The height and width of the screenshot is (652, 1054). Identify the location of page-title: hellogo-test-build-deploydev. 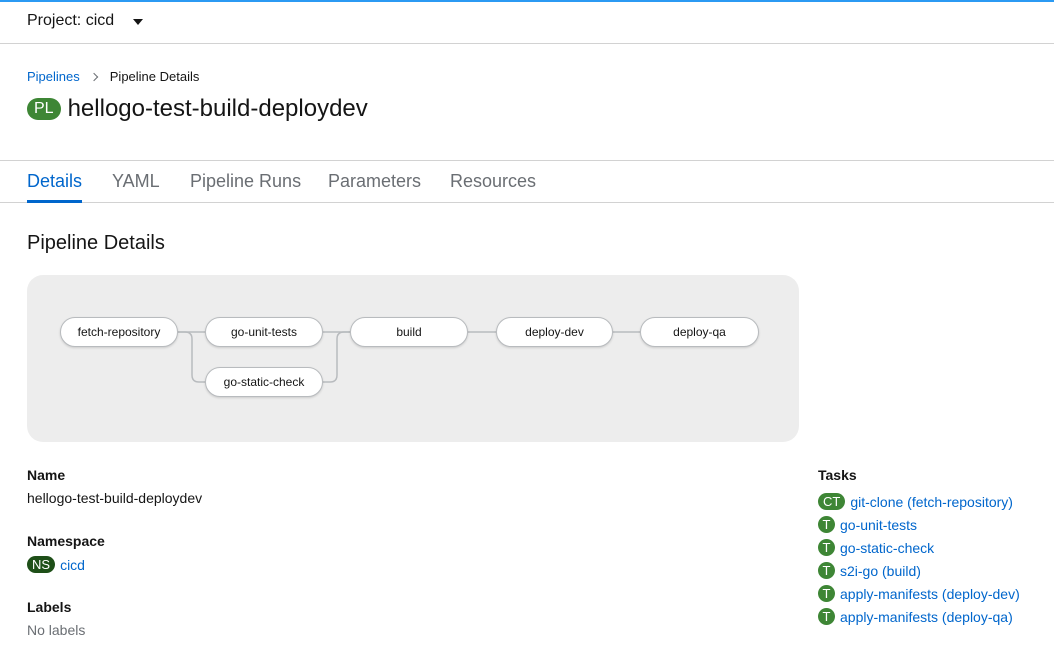
(217, 108).